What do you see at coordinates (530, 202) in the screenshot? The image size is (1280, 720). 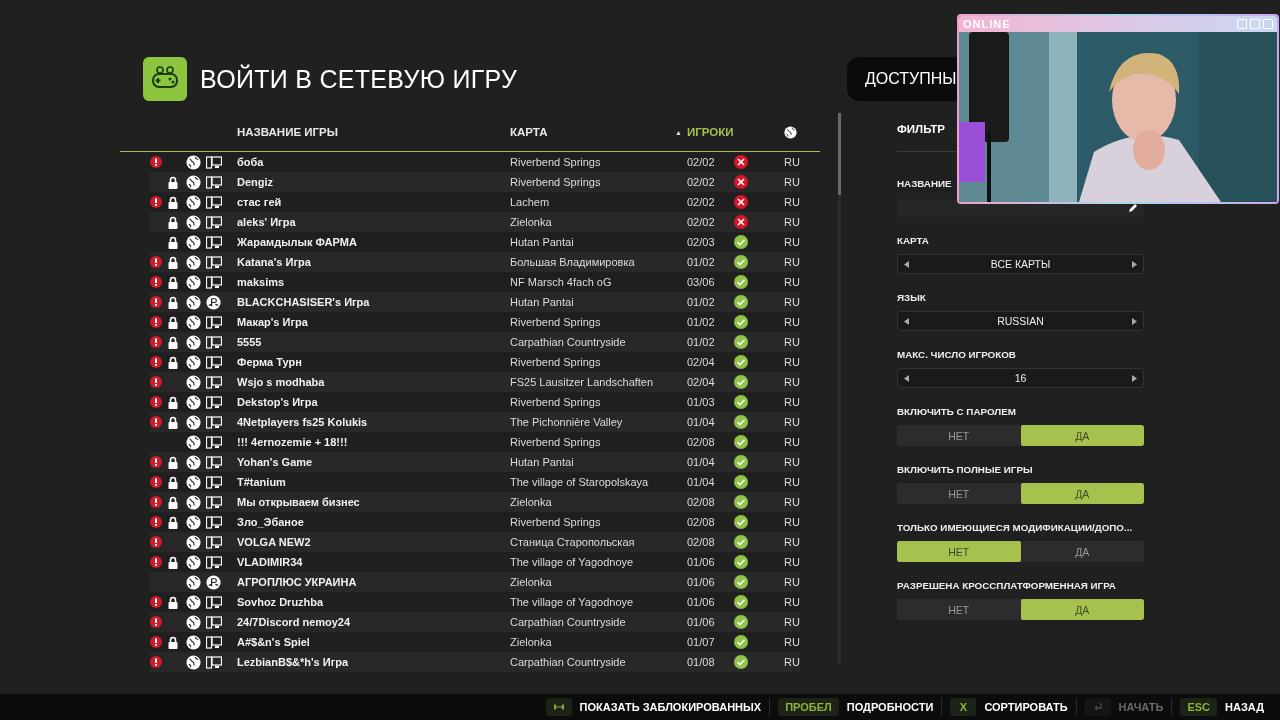 I see `map-name: Lachem` at bounding box center [530, 202].